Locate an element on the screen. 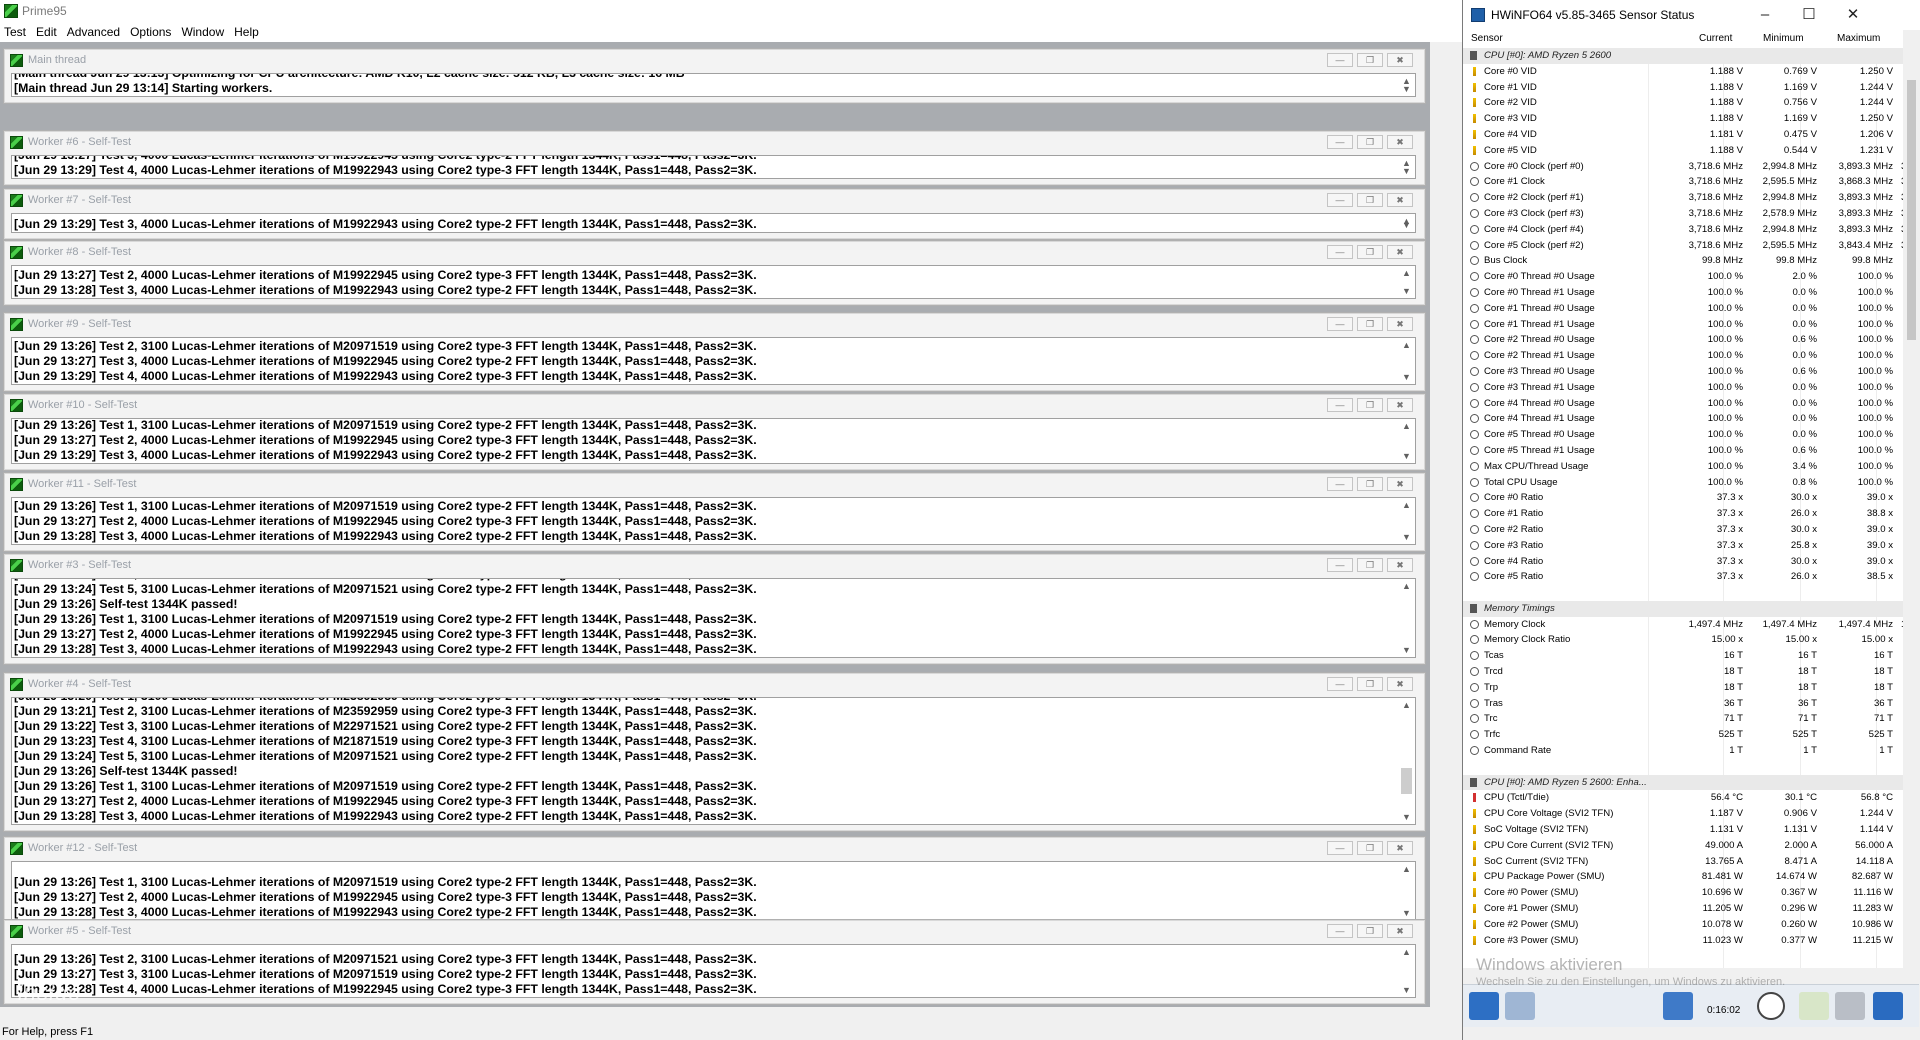  close-x-icon is located at coordinates (1888, 1006).